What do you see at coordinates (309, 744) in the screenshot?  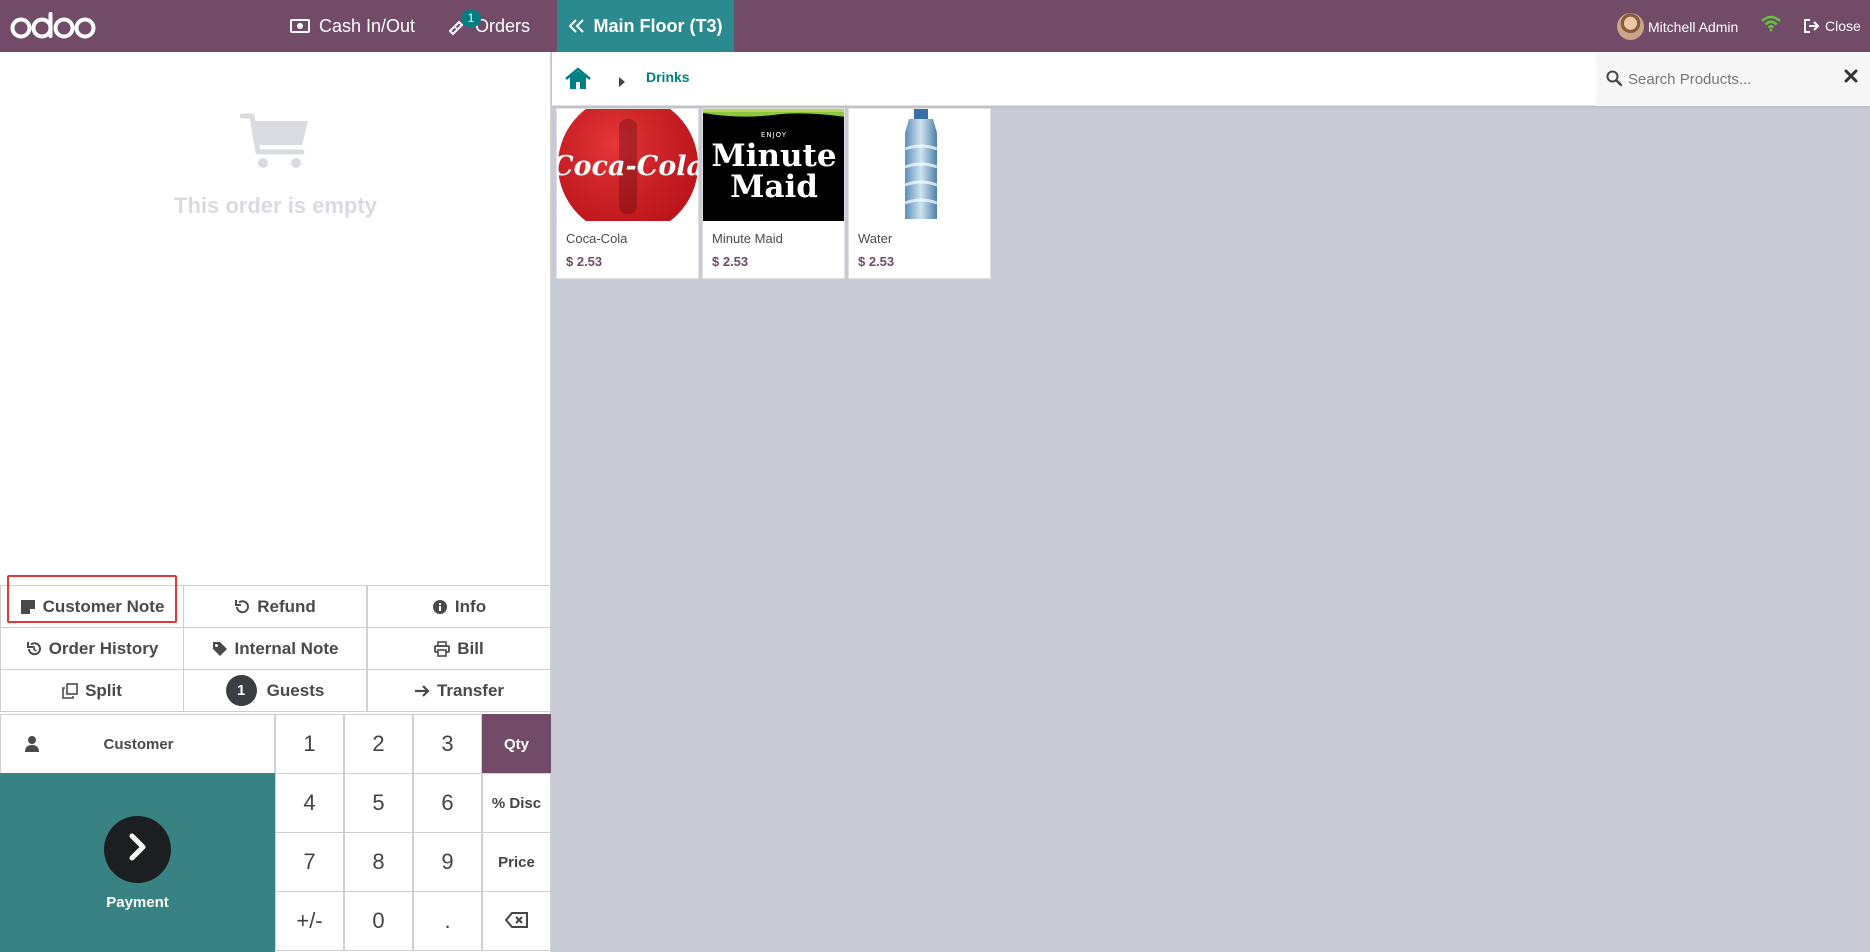 I see `numpad-key-1: 1` at bounding box center [309, 744].